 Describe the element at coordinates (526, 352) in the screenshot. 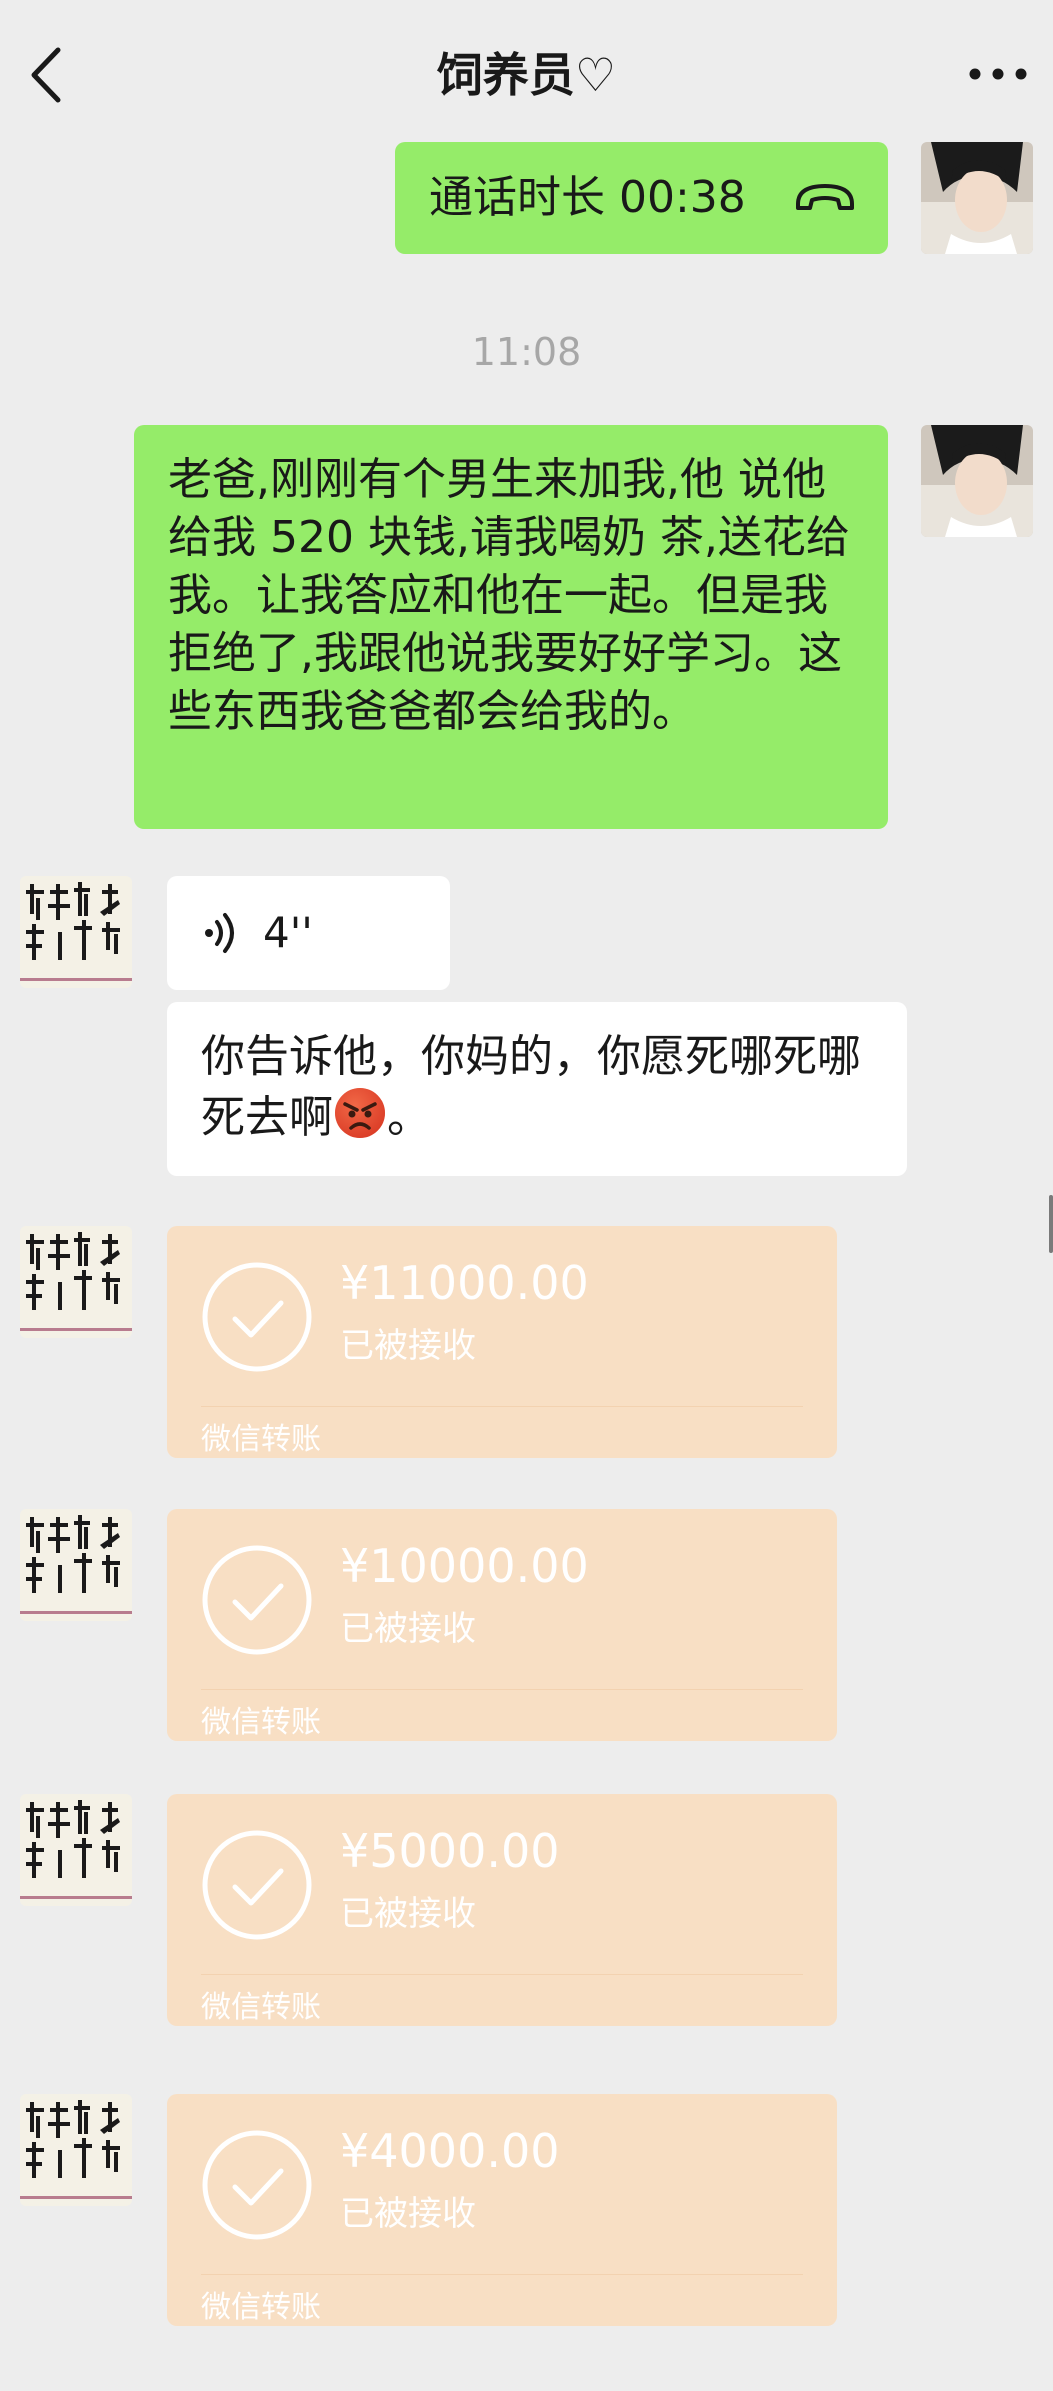

I see `message-timestamp: 11:08` at that location.